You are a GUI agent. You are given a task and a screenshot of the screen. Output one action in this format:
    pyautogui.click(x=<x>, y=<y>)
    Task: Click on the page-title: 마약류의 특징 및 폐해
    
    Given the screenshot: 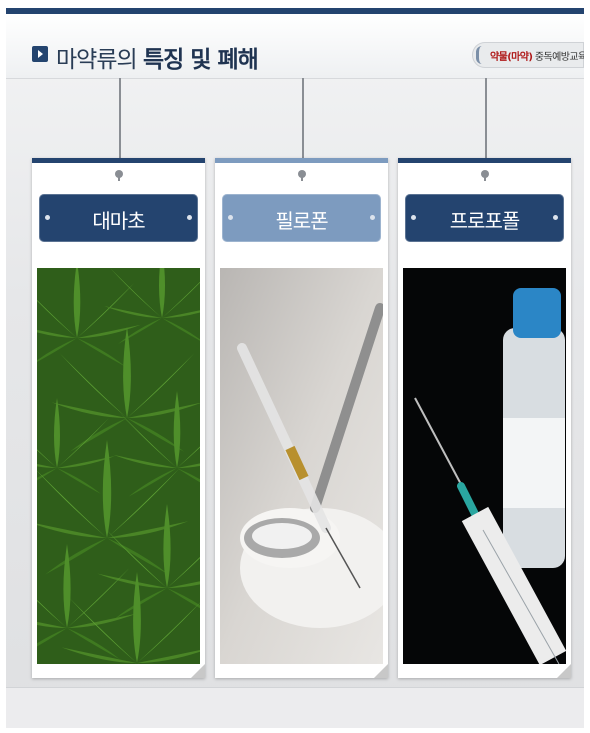 What is the action you would take?
    pyautogui.click(x=157, y=57)
    